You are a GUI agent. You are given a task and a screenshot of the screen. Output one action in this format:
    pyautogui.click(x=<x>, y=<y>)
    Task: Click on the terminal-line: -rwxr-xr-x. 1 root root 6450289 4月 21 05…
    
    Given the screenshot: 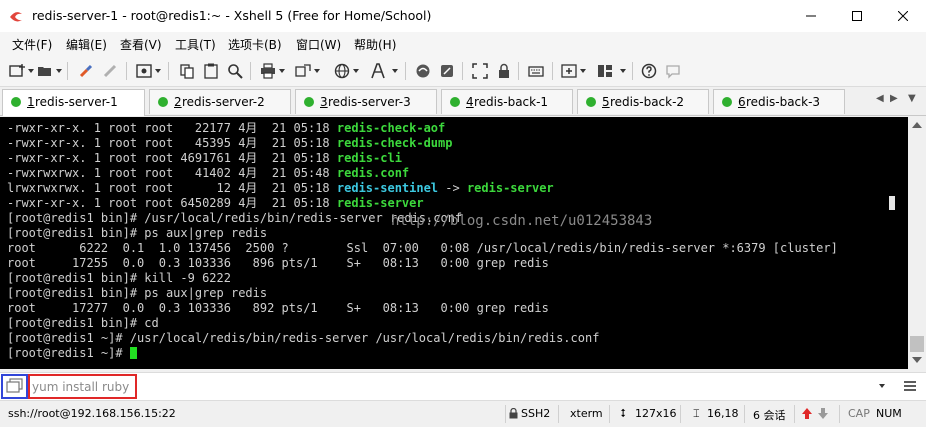 What is the action you would take?
    pyautogui.click(x=215, y=203)
    